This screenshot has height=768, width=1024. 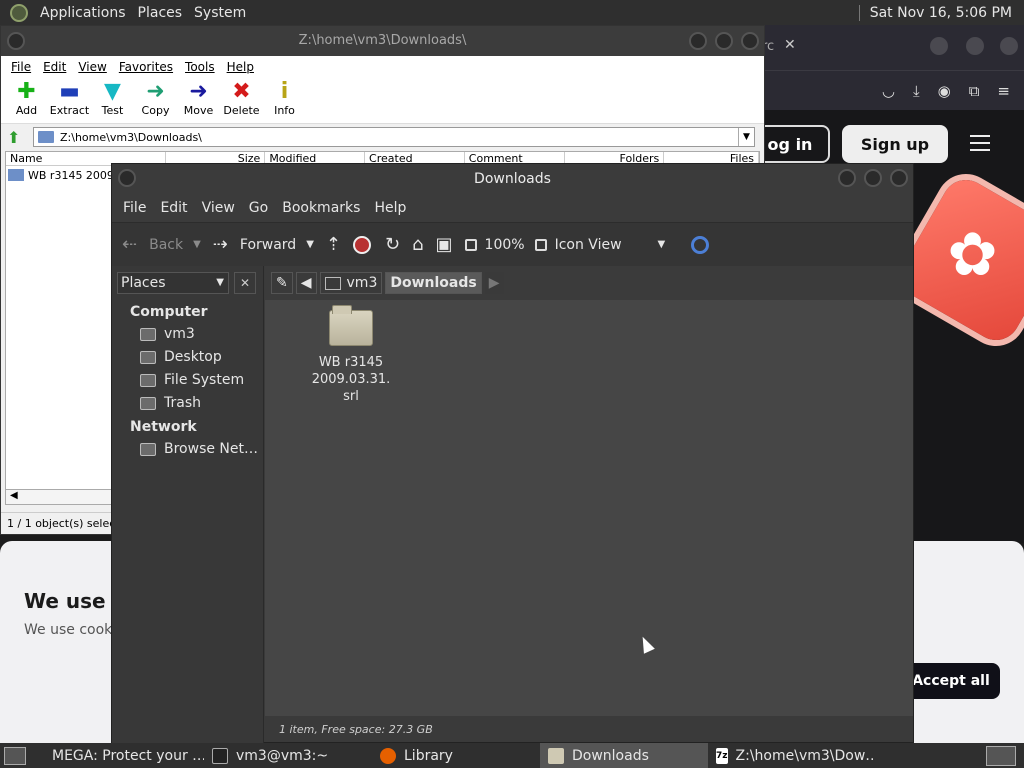 I want to click on path-button-vm3: vm3, so click(x=351, y=283).